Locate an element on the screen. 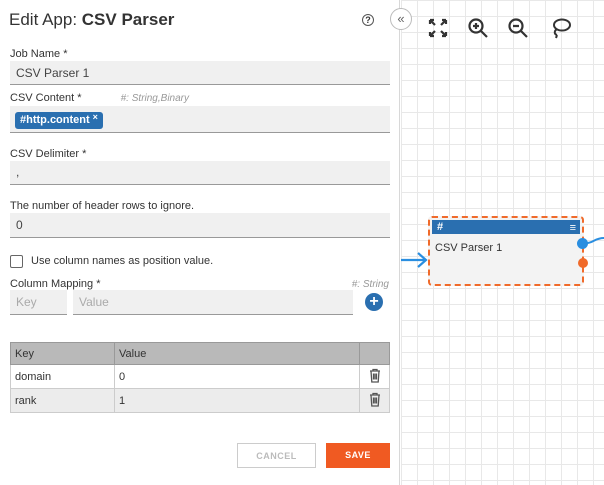  column-header-value: Value is located at coordinates (237, 353).